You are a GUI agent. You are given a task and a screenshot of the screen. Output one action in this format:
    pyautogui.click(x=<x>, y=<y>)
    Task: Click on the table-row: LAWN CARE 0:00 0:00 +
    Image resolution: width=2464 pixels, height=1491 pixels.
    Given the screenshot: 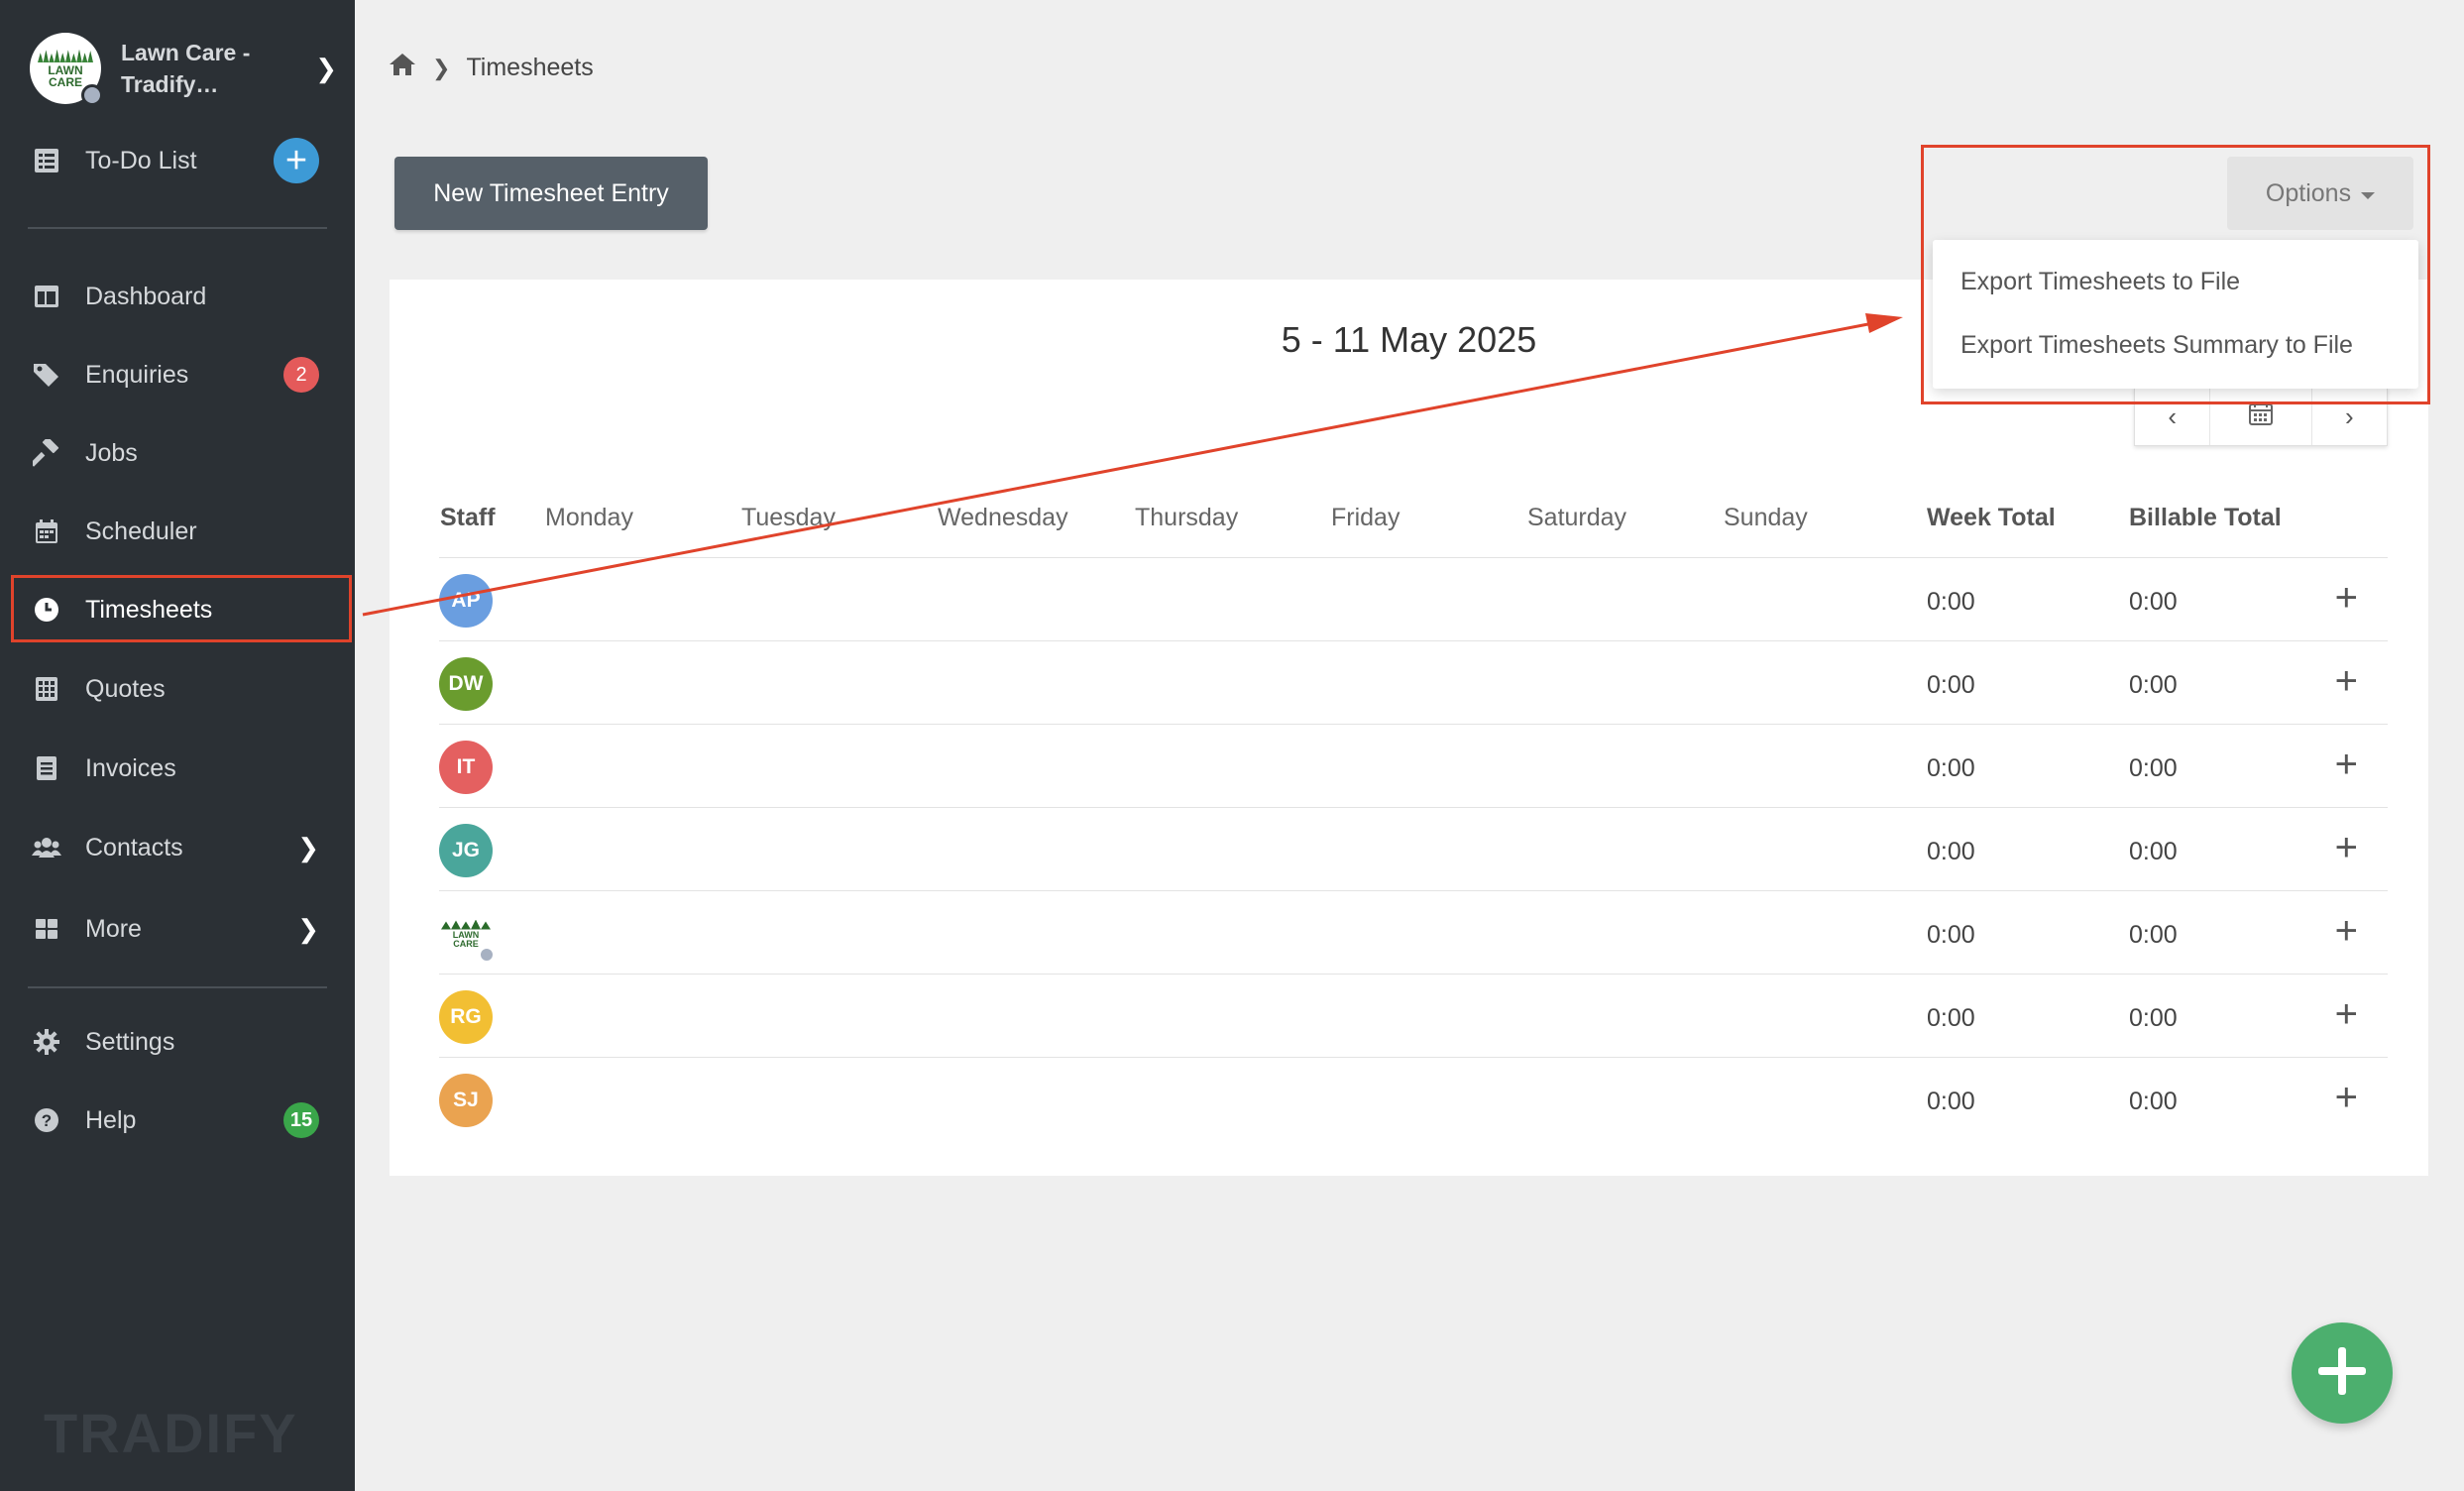 What is the action you would take?
    pyautogui.click(x=1413, y=932)
    